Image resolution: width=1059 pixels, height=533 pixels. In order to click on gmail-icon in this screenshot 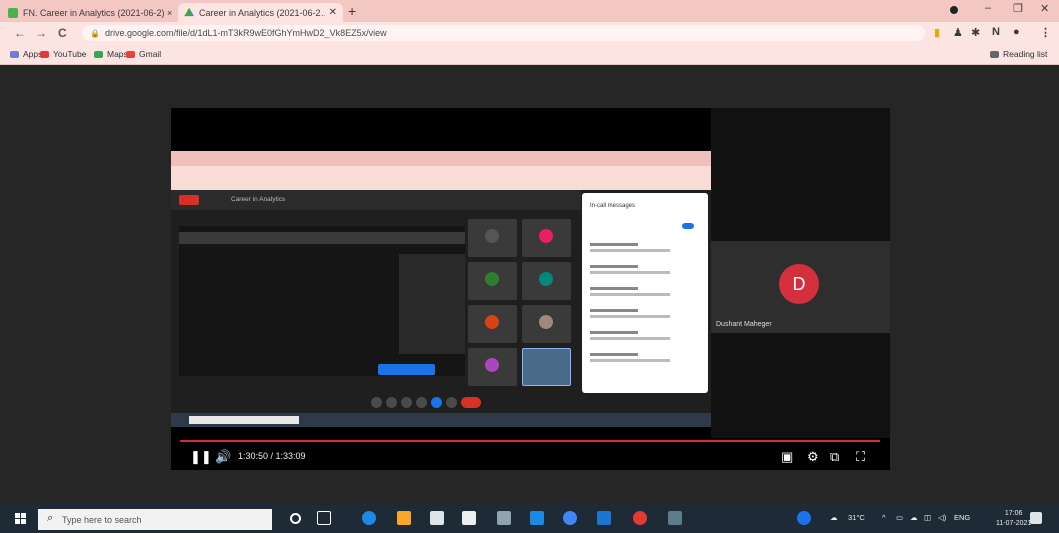, I will do `click(130, 54)`.